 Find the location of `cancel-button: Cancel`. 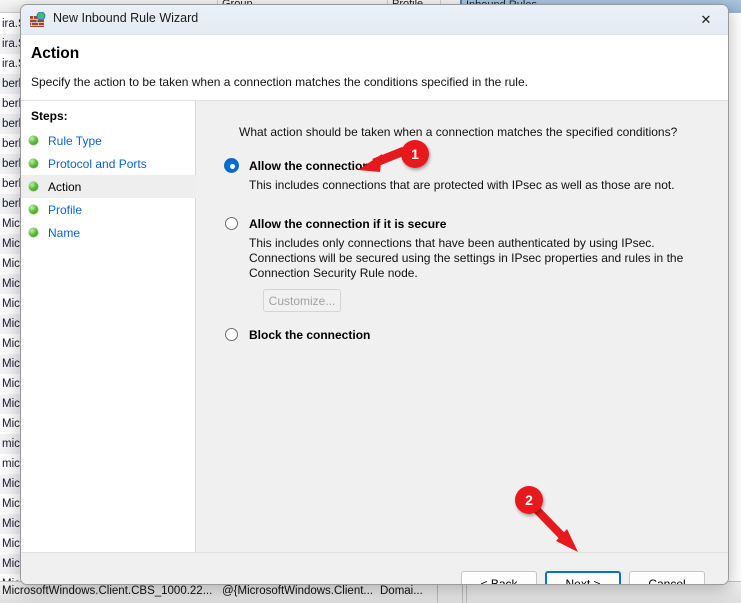

cancel-button: Cancel is located at coordinates (667, 577).